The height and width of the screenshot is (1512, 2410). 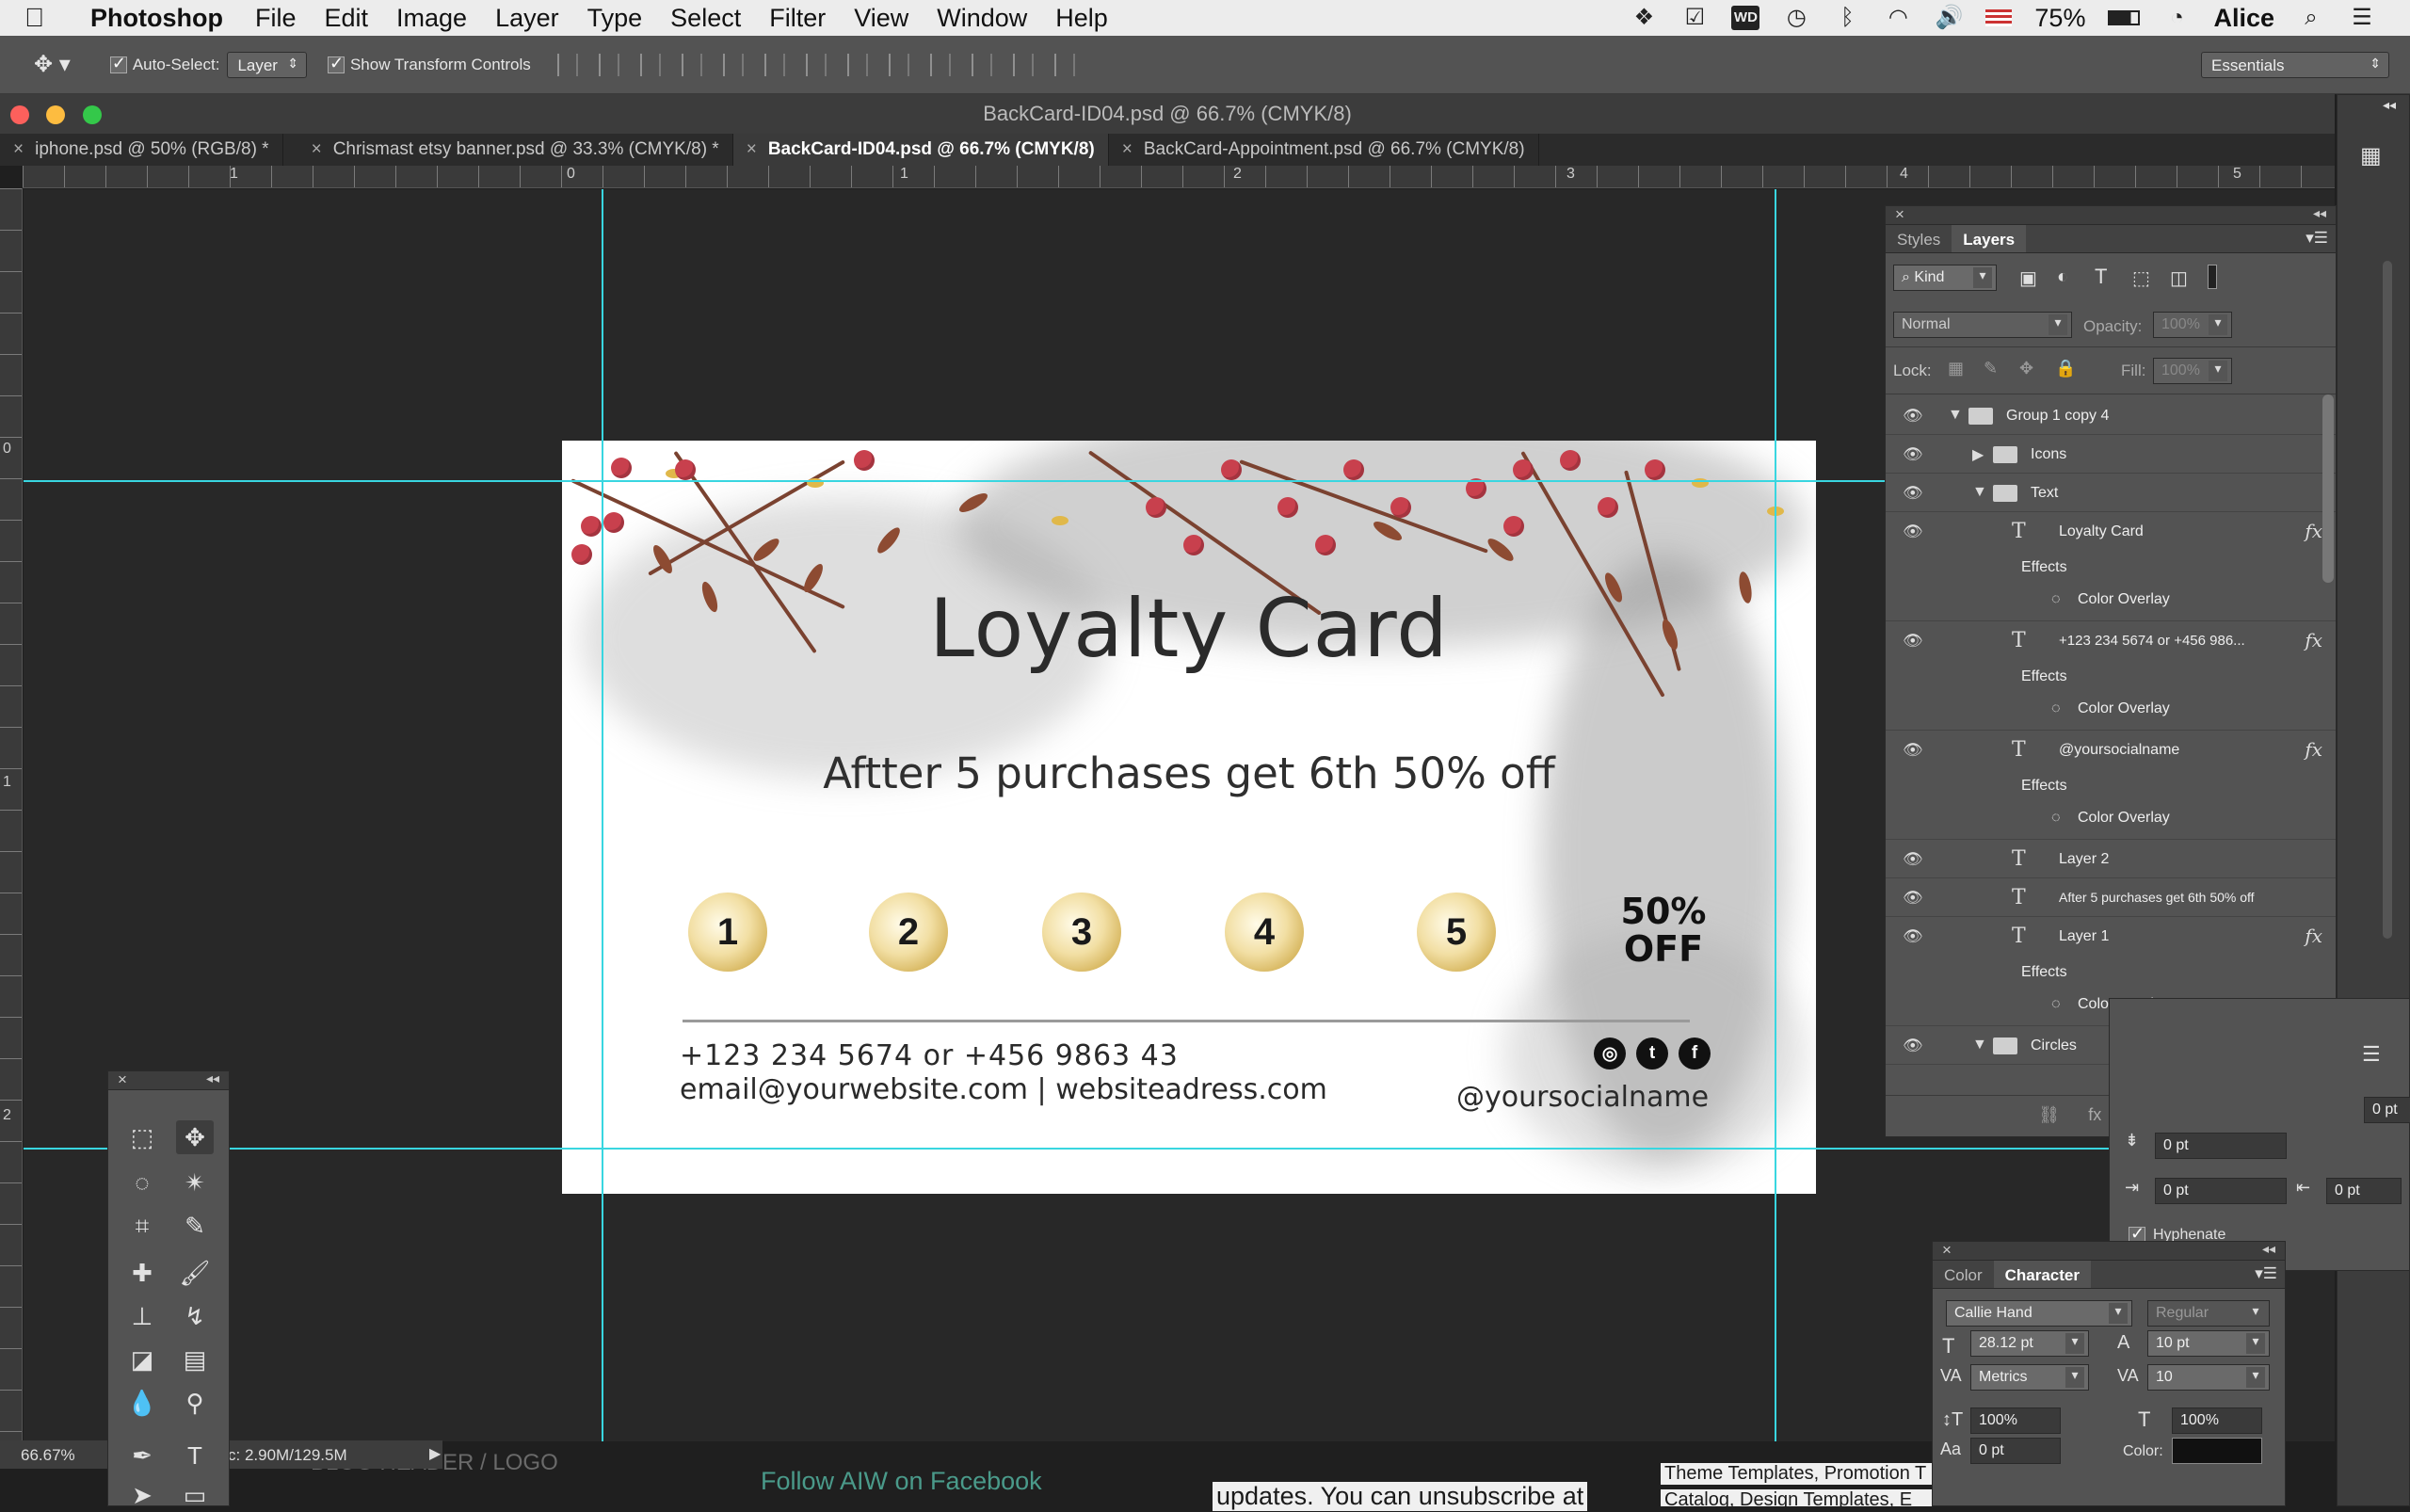 What do you see at coordinates (567, 64) in the screenshot?
I see `align-top-icon` at bounding box center [567, 64].